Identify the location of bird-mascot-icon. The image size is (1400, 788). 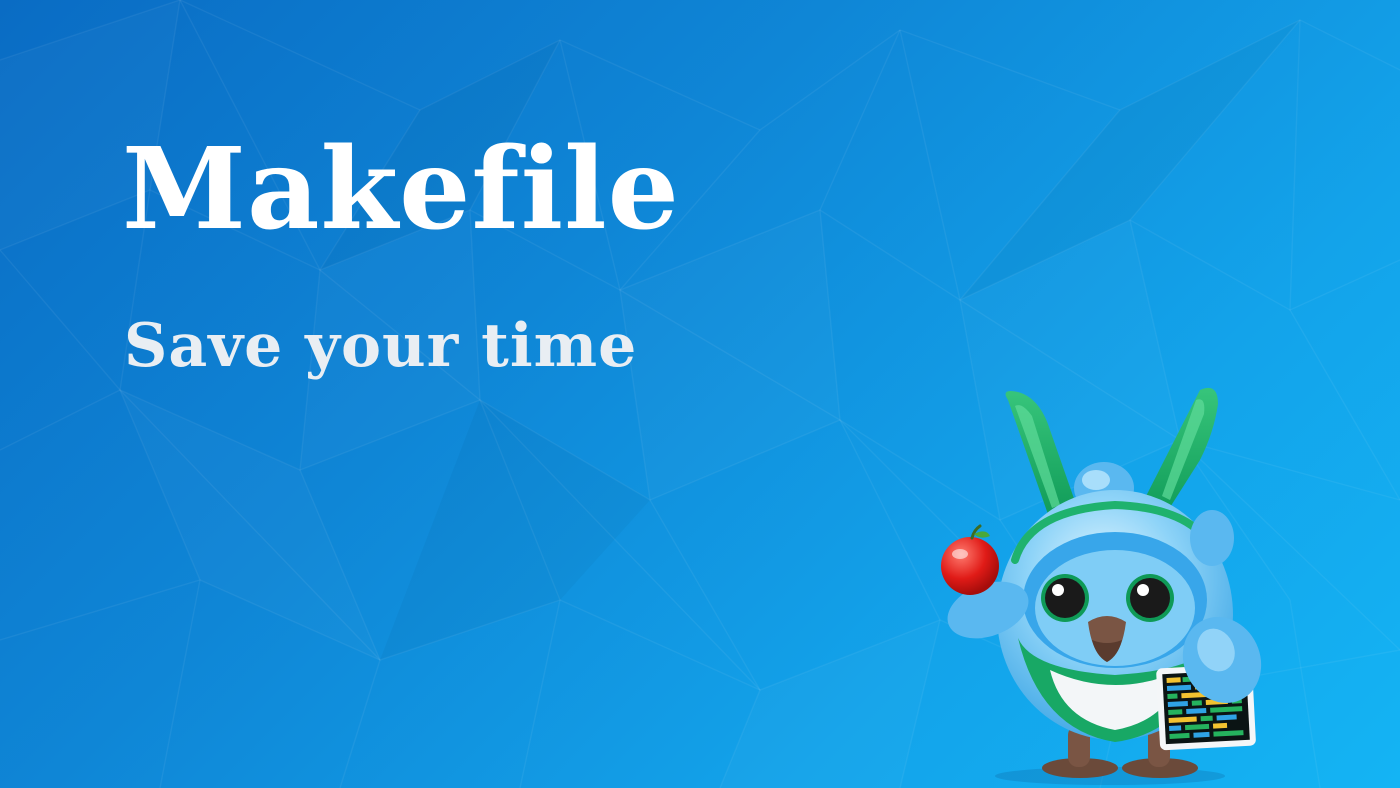
(1101, 586).